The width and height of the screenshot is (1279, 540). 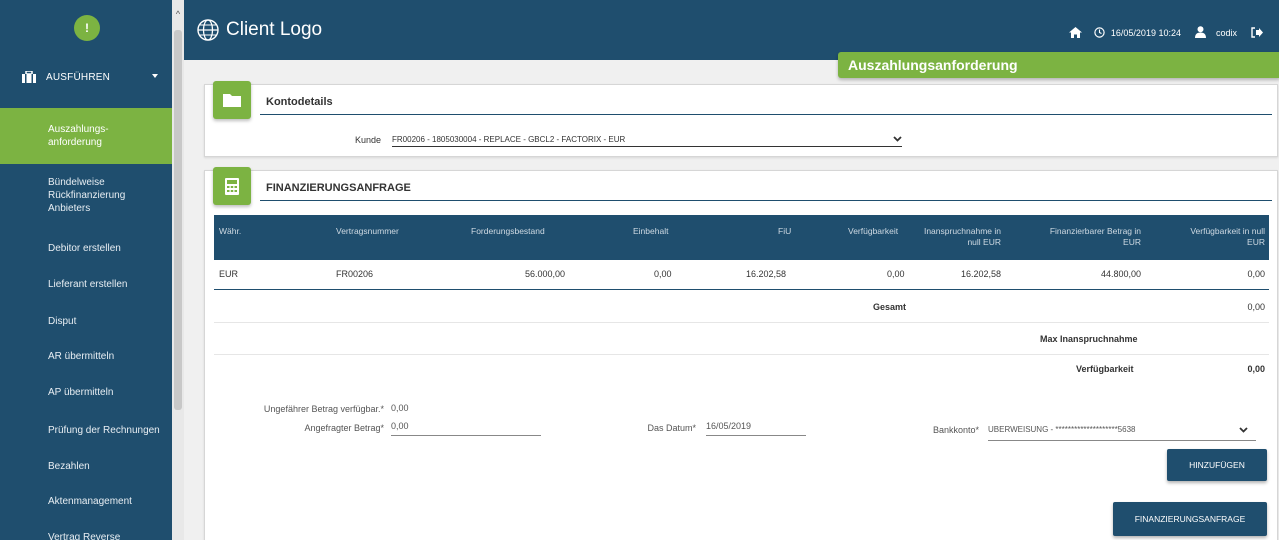 I want to click on col-einbehalt: Einbehalt, so click(x=650, y=231).